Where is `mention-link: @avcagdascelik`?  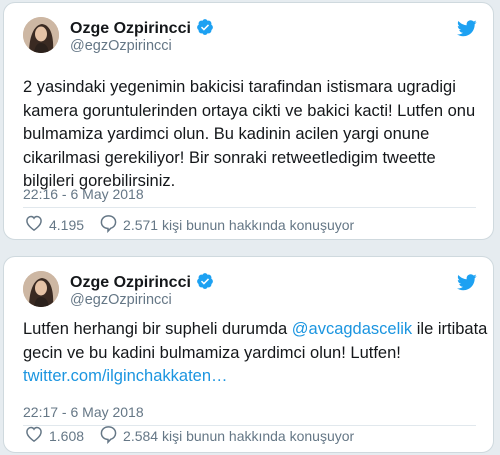
mention-link: @avcagdascelik is located at coordinates (352, 329).